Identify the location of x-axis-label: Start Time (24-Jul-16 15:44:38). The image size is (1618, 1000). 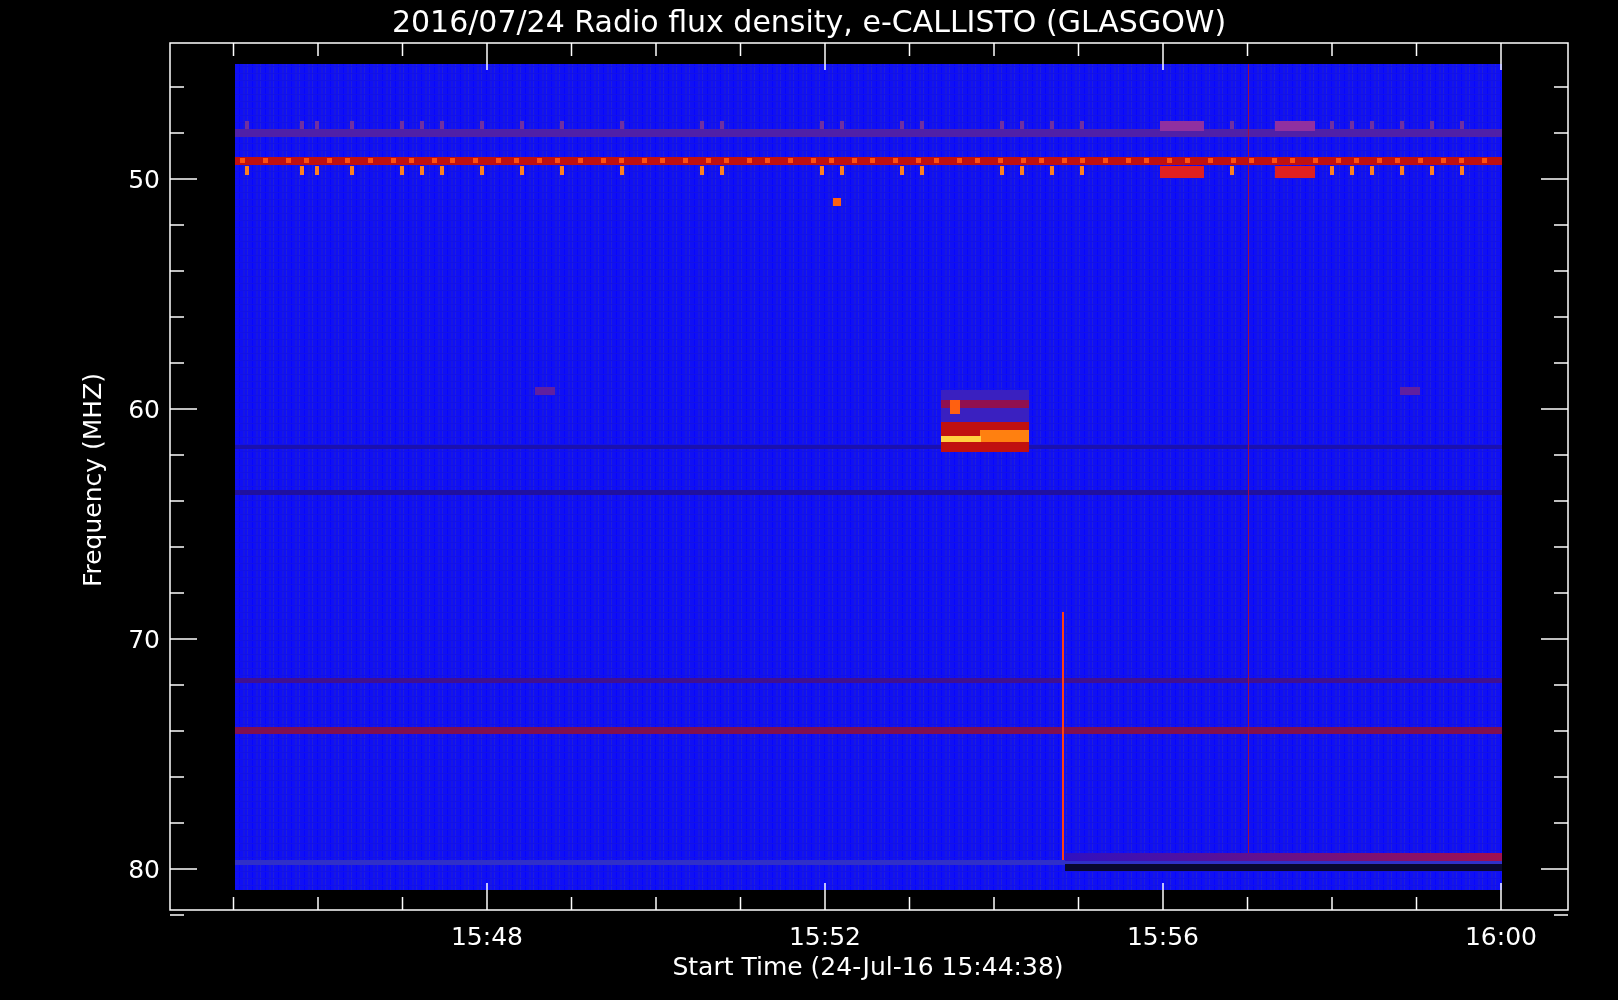
(868, 966).